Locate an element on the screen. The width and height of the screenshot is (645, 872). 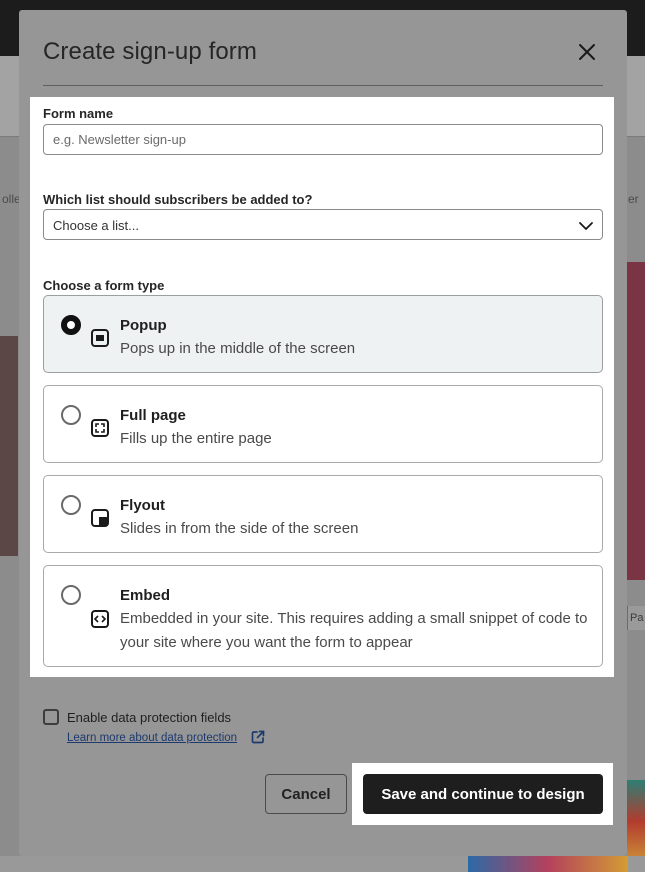
option-title-full-page: Full page is located at coordinates (153, 415).